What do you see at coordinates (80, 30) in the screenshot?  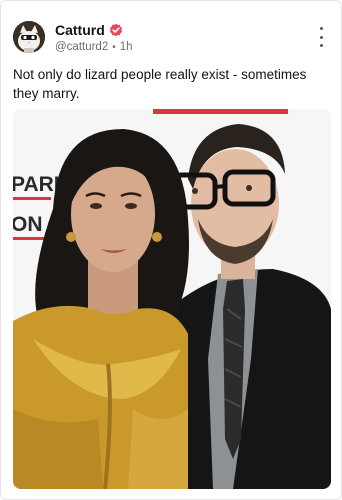 I see `author-display-name: Catturd` at bounding box center [80, 30].